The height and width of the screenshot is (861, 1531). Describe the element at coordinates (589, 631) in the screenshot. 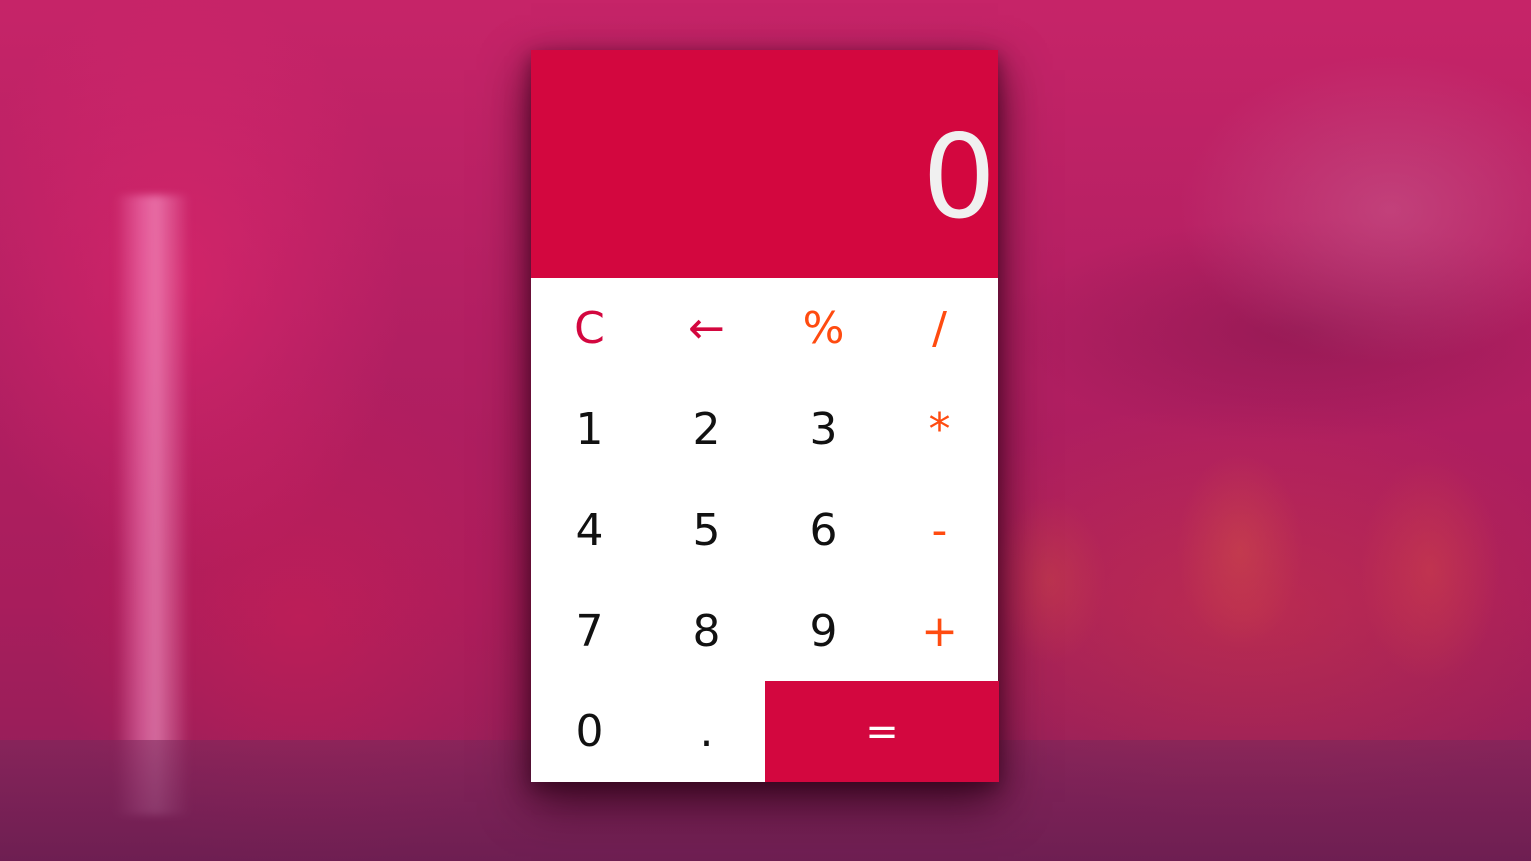

I see `digit-7-button: 7` at that location.